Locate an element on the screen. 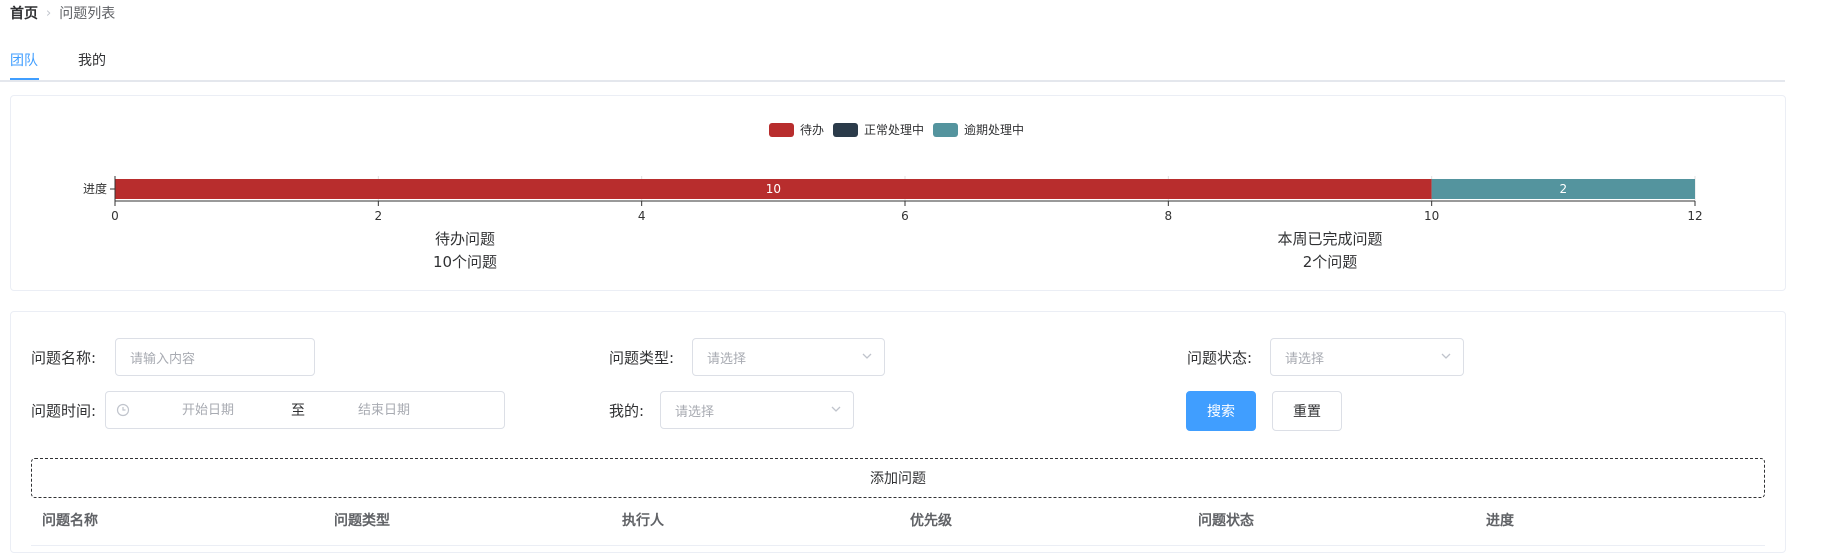 This screenshot has width=1821, height=553. search-button: 搜索 is located at coordinates (1221, 411).